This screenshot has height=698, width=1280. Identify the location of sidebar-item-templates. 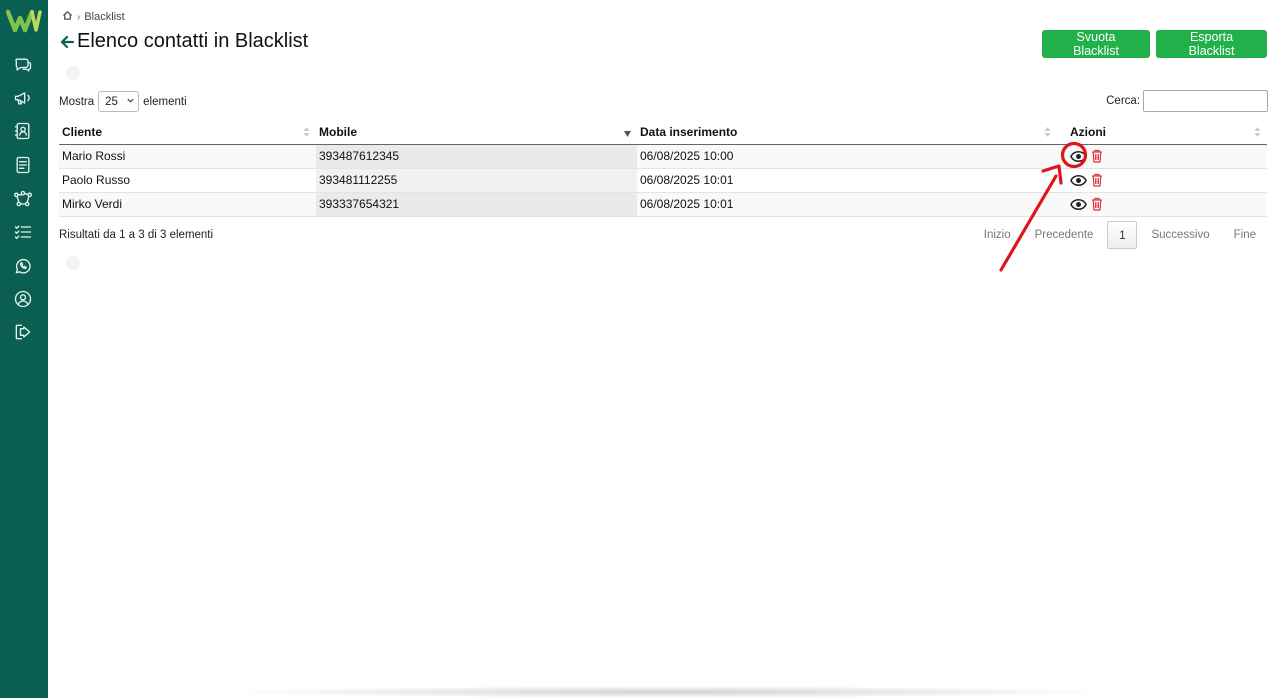
(23, 167).